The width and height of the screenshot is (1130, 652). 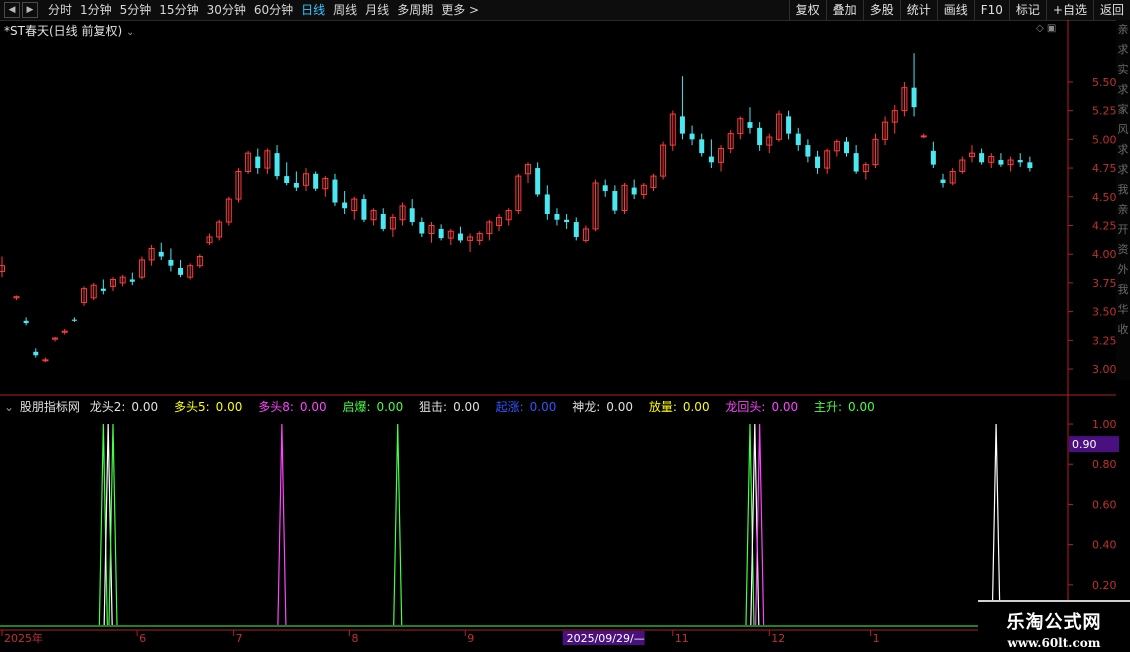 What do you see at coordinates (1123, 129) in the screenshot?
I see `side-strip-char: 风` at bounding box center [1123, 129].